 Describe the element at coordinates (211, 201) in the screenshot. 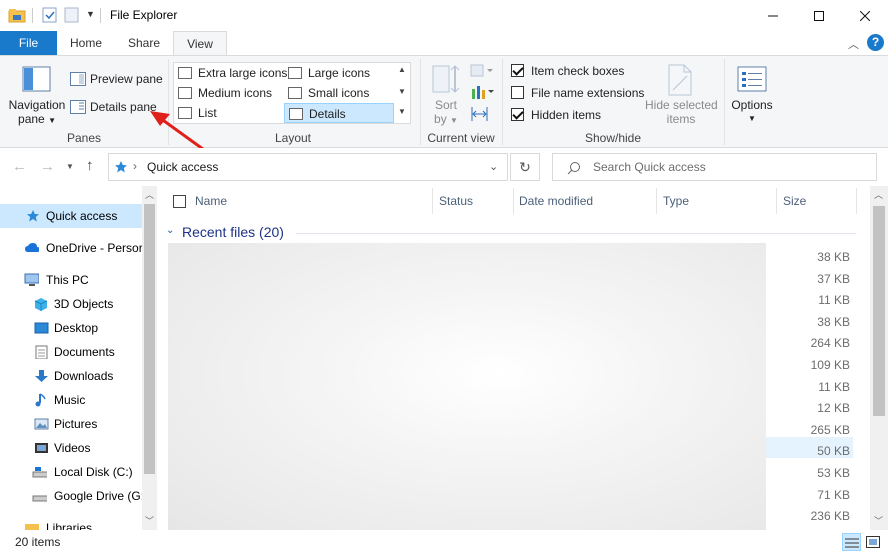

I see `column-header-name: Name` at that location.